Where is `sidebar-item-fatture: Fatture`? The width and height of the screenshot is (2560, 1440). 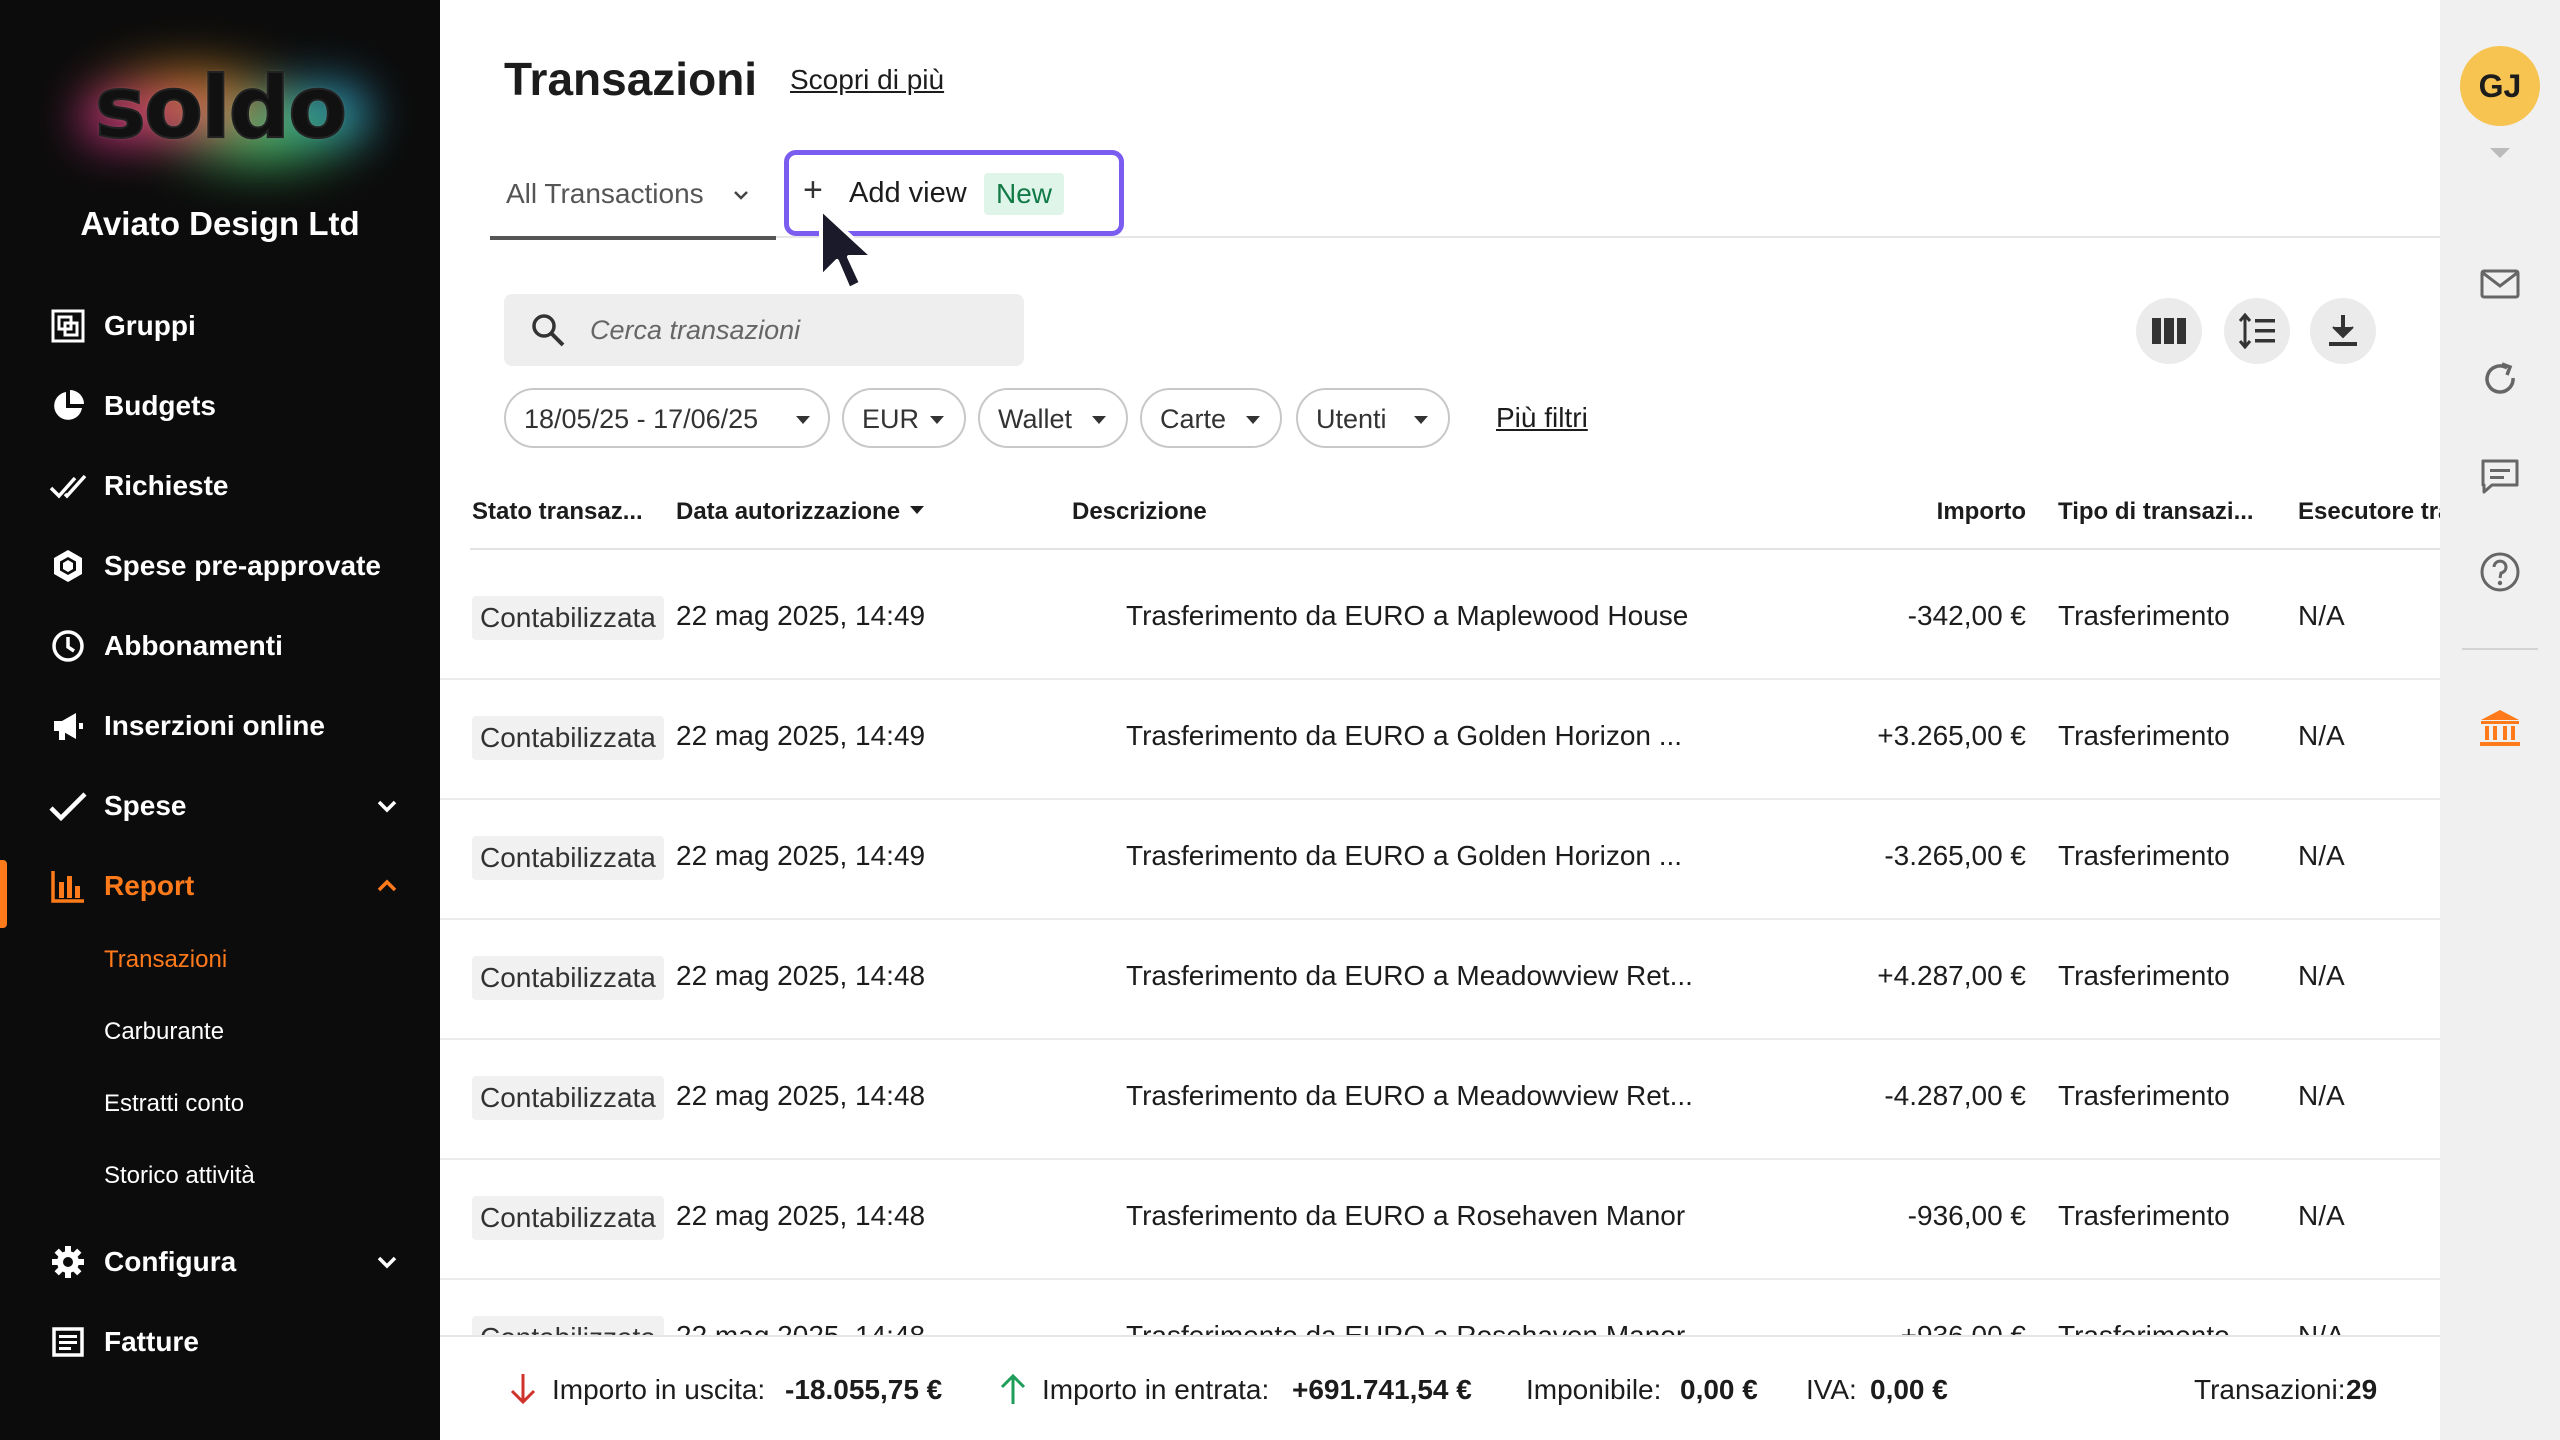 sidebar-item-fatture: Fatture is located at coordinates (220, 1342).